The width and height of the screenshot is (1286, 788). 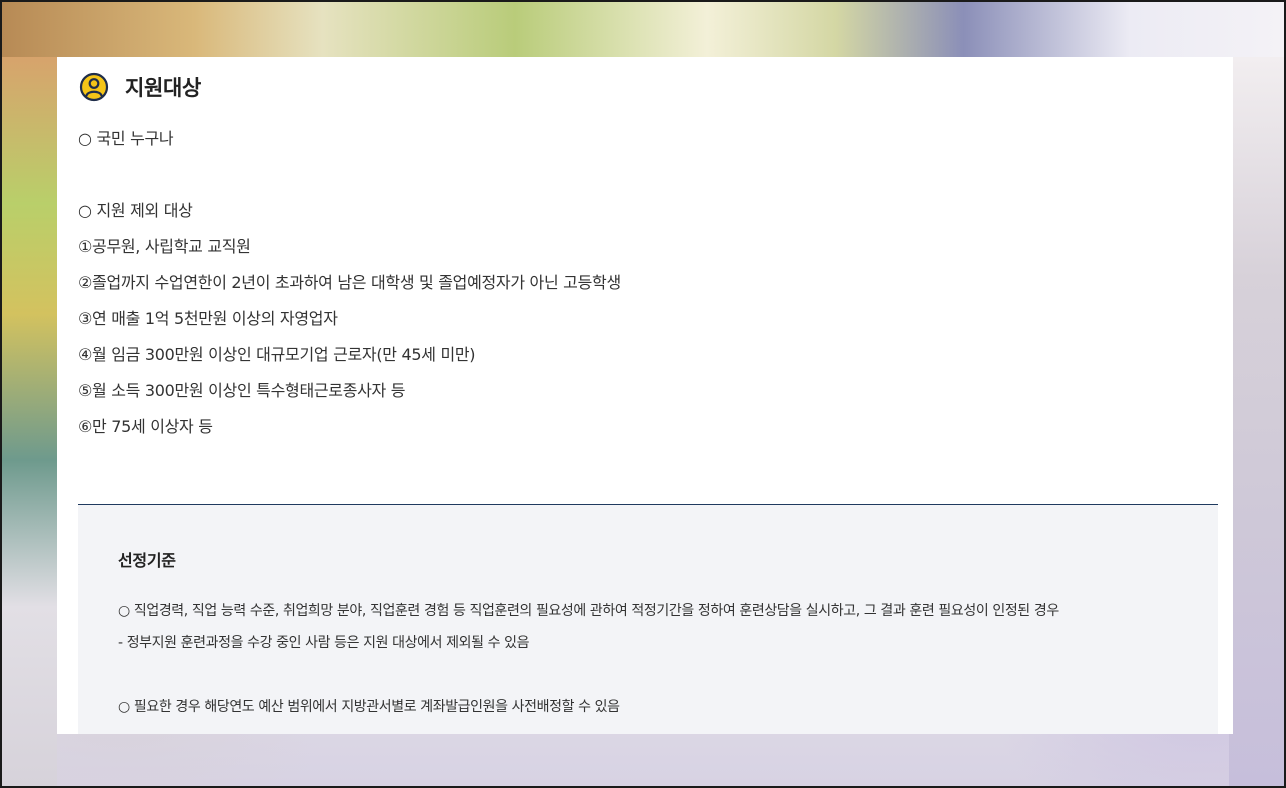 What do you see at coordinates (147, 560) in the screenshot?
I see `criteria-title: 선정기준` at bounding box center [147, 560].